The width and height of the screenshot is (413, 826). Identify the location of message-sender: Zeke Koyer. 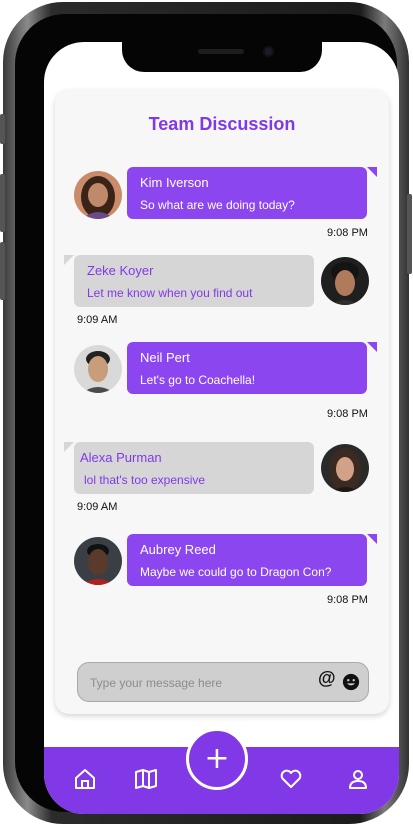
(120, 270).